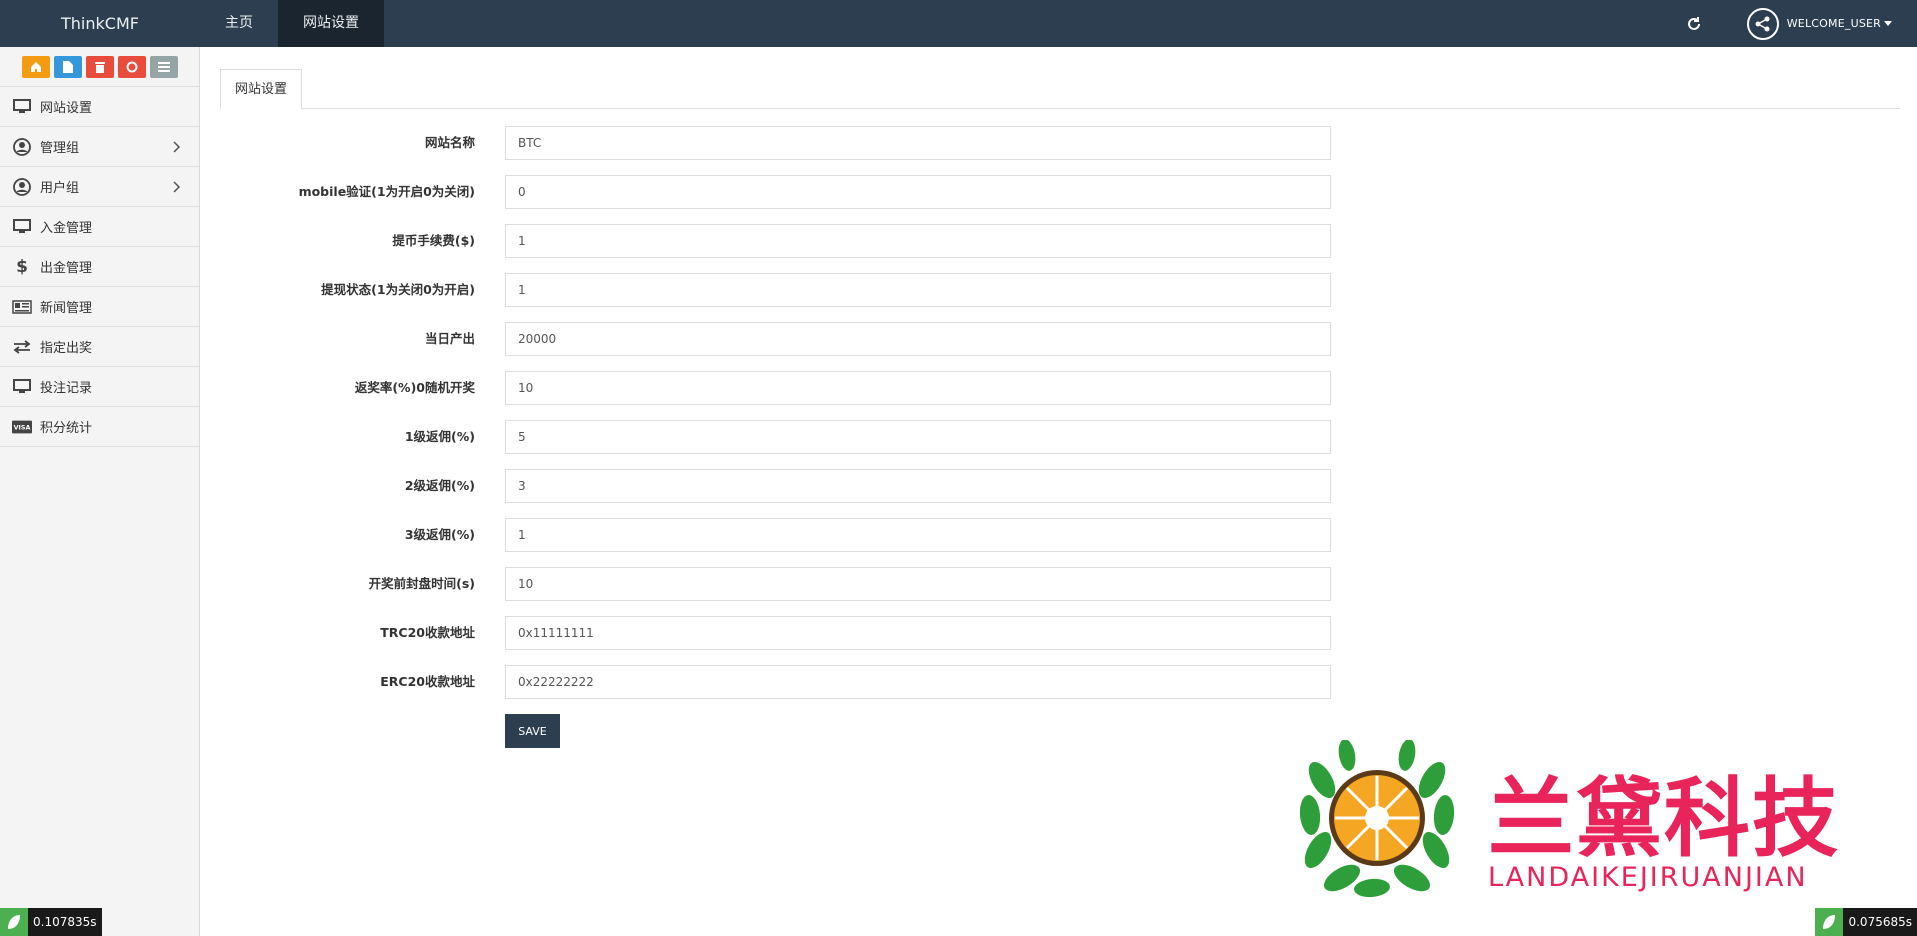 The image size is (1917, 936). I want to click on sidebar-item-news: 新闻管理, so click(99, 307).